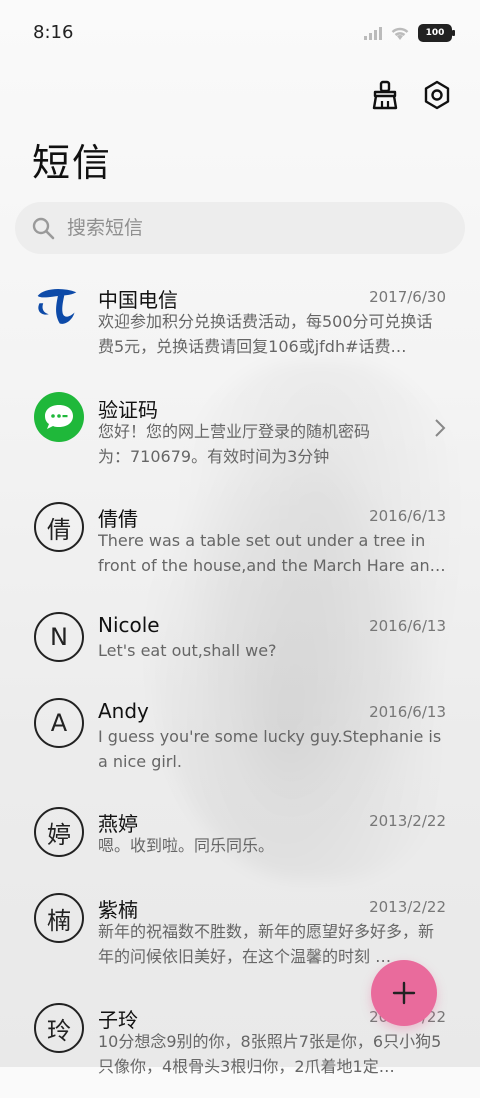 The image size is (480, 1098). What do you see at coordinates (240, 835) in the screenshot?
I see `list-item: 婷 燕婷 2013/2/22 嗯。收到啦。同乐同乐。` at bounding box center [240, 835].